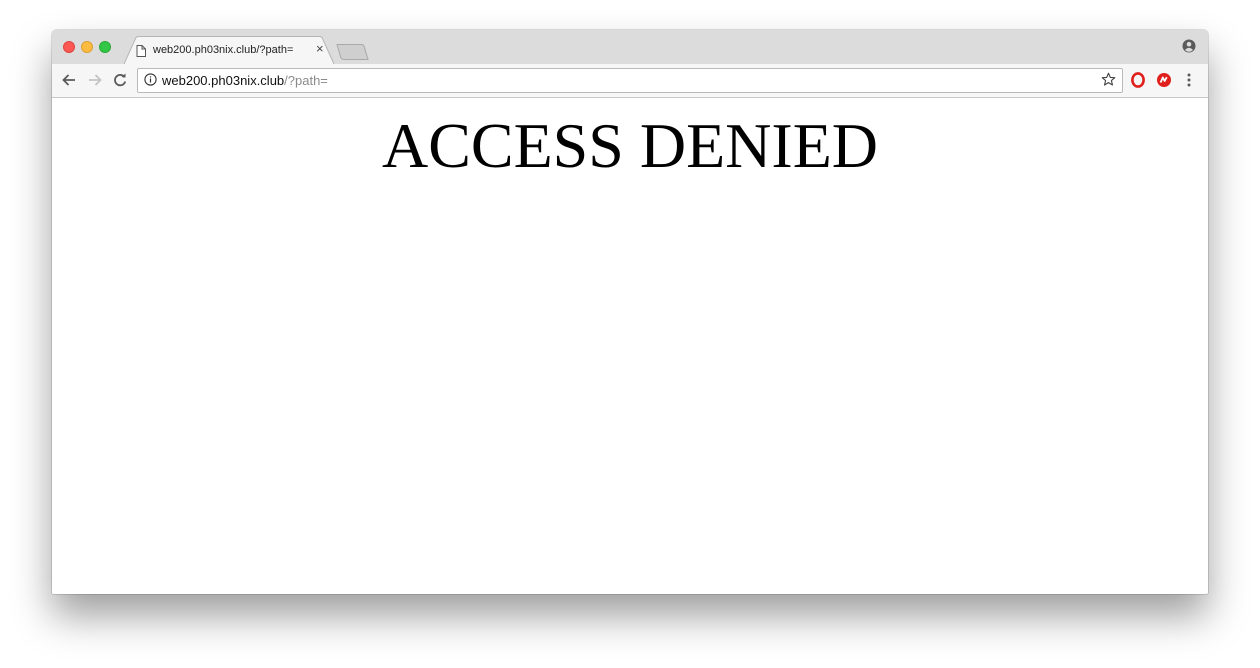 The width and height of the screenshot is (1260, 668). I want to click on opera-extension-icon, so click(1138, 80).